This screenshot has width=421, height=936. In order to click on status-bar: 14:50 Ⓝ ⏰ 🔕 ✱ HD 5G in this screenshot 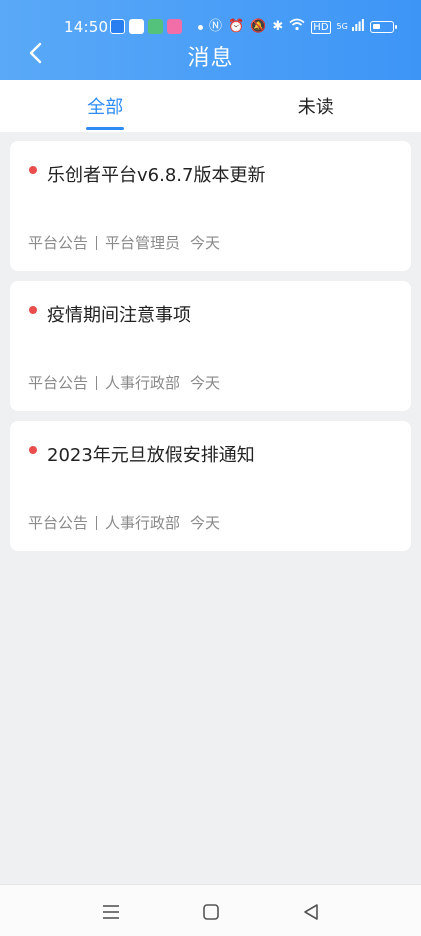, I will do `click(210, 28)`.